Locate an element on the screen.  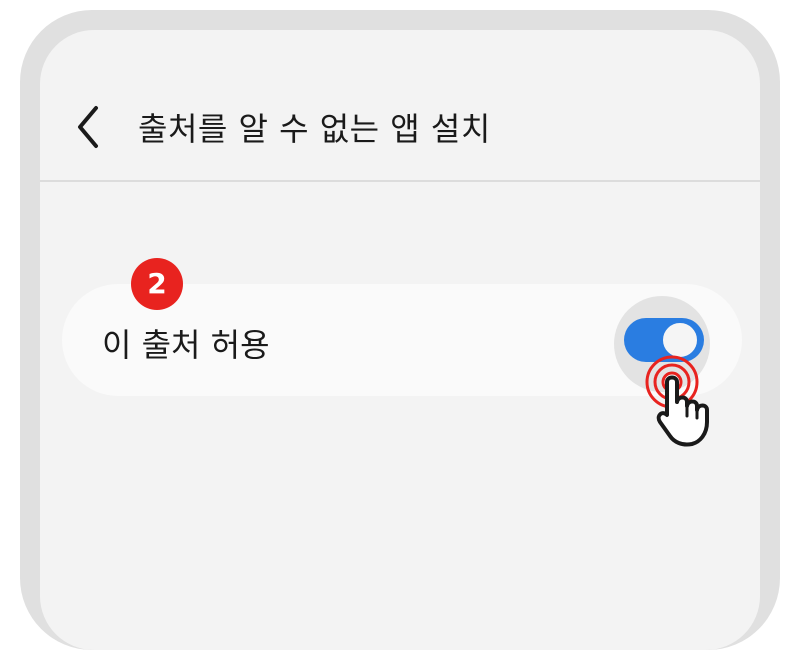
page-title: 출처를 알 수 없는 앱 설치 is located at coordinates (314, 129).